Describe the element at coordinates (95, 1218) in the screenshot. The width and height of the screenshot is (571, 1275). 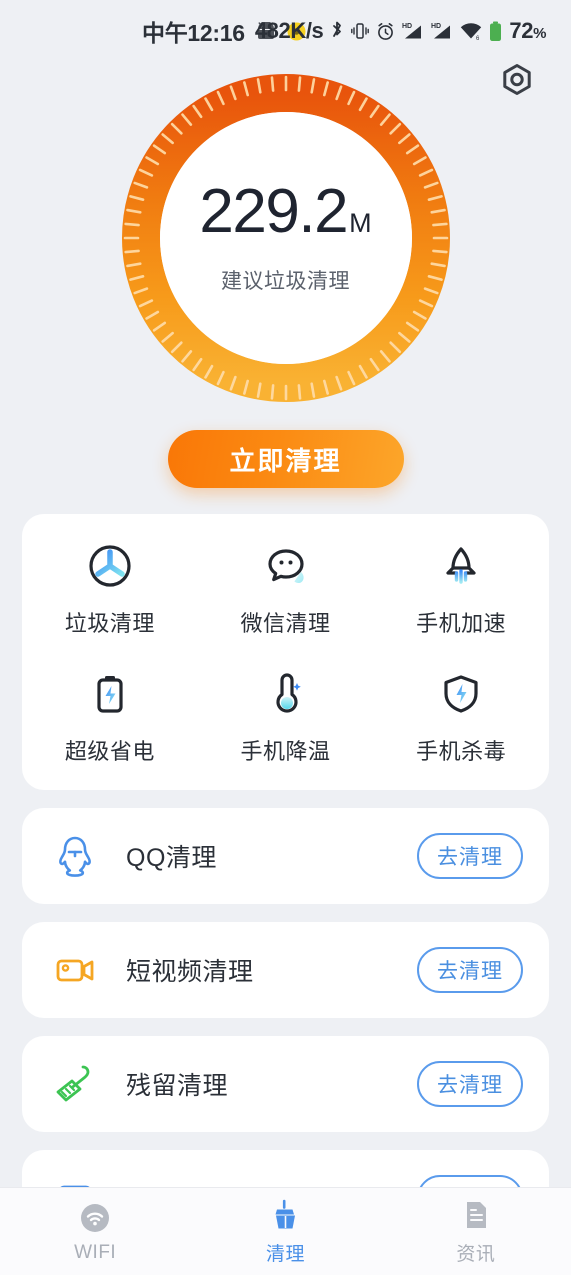
I see `wifi-nav-icon` at that location.